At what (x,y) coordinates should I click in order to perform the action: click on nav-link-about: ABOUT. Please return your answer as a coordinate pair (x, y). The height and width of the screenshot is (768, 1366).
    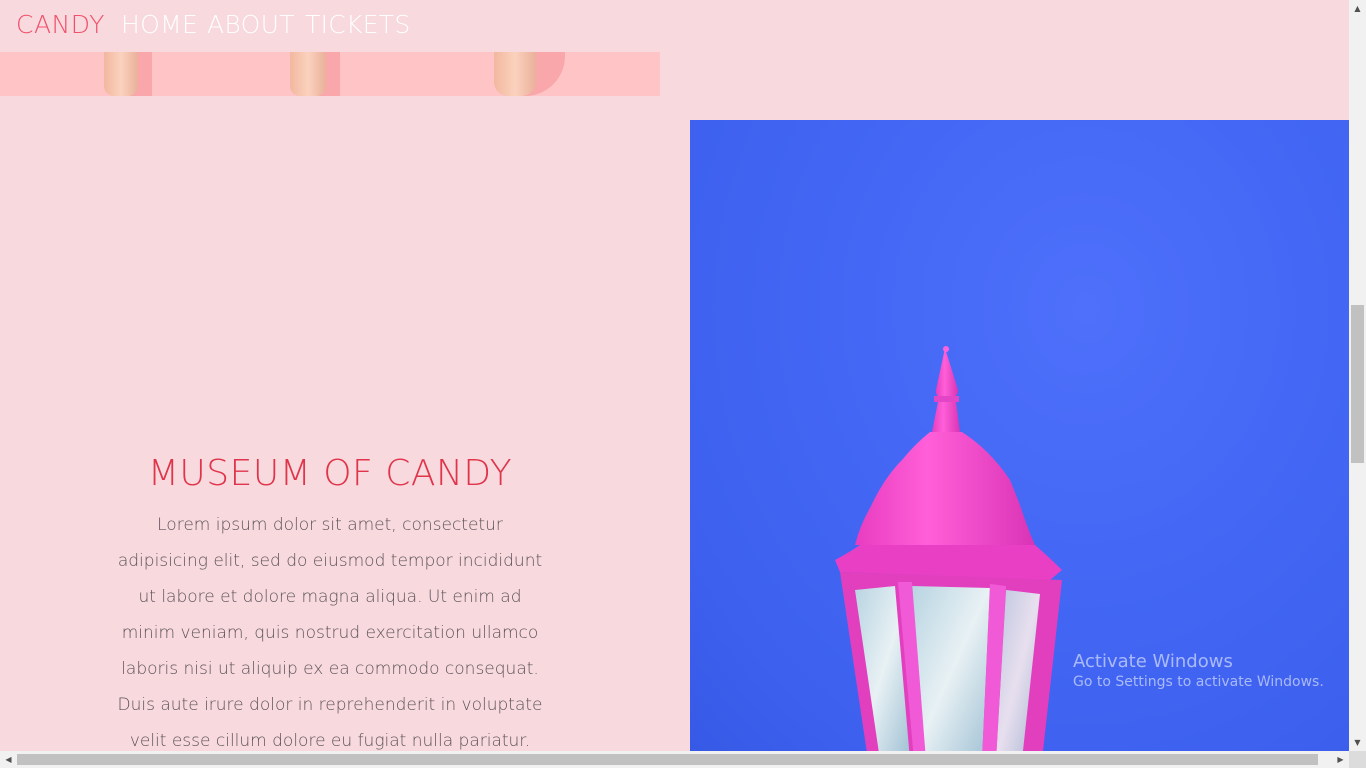
    Looking at the image, I should click on (251, 24).